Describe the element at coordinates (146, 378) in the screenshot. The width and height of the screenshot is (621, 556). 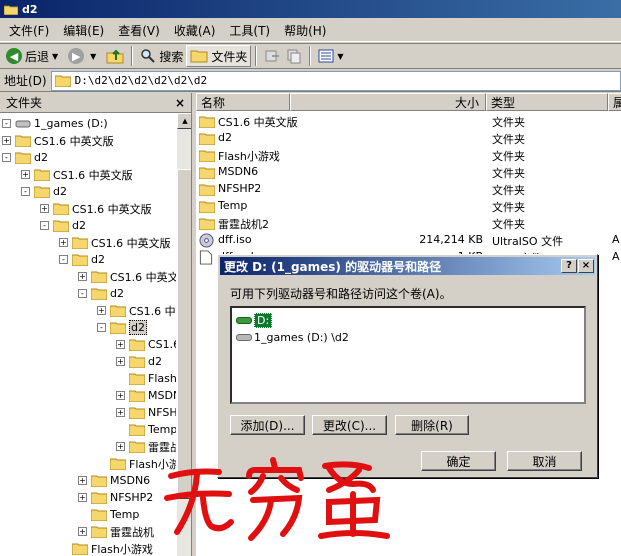
I see `tree-item: Flash` at that location.